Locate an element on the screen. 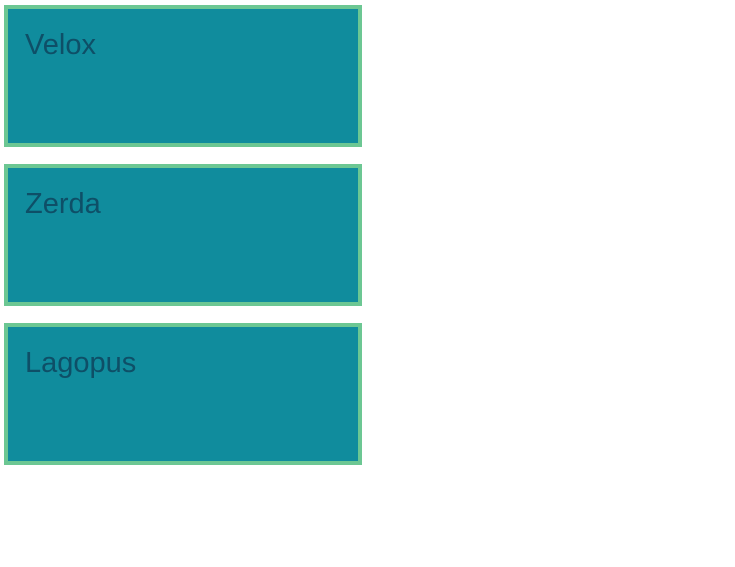 The height and width of the screenshot is (567, 735). card-lagopus: Lagopus is located at coordinates (183, 394).